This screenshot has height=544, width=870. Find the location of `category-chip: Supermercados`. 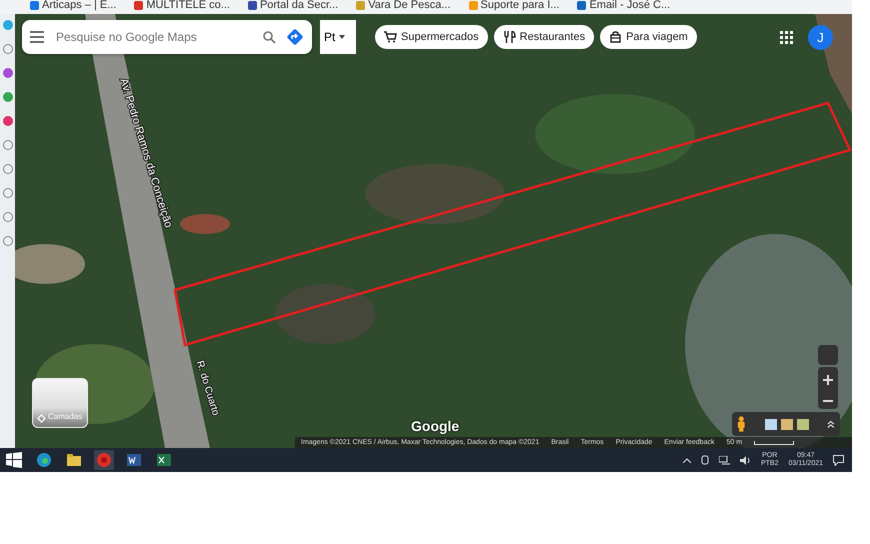

category-chip: Supermercados is located at coordinates (431, 37).